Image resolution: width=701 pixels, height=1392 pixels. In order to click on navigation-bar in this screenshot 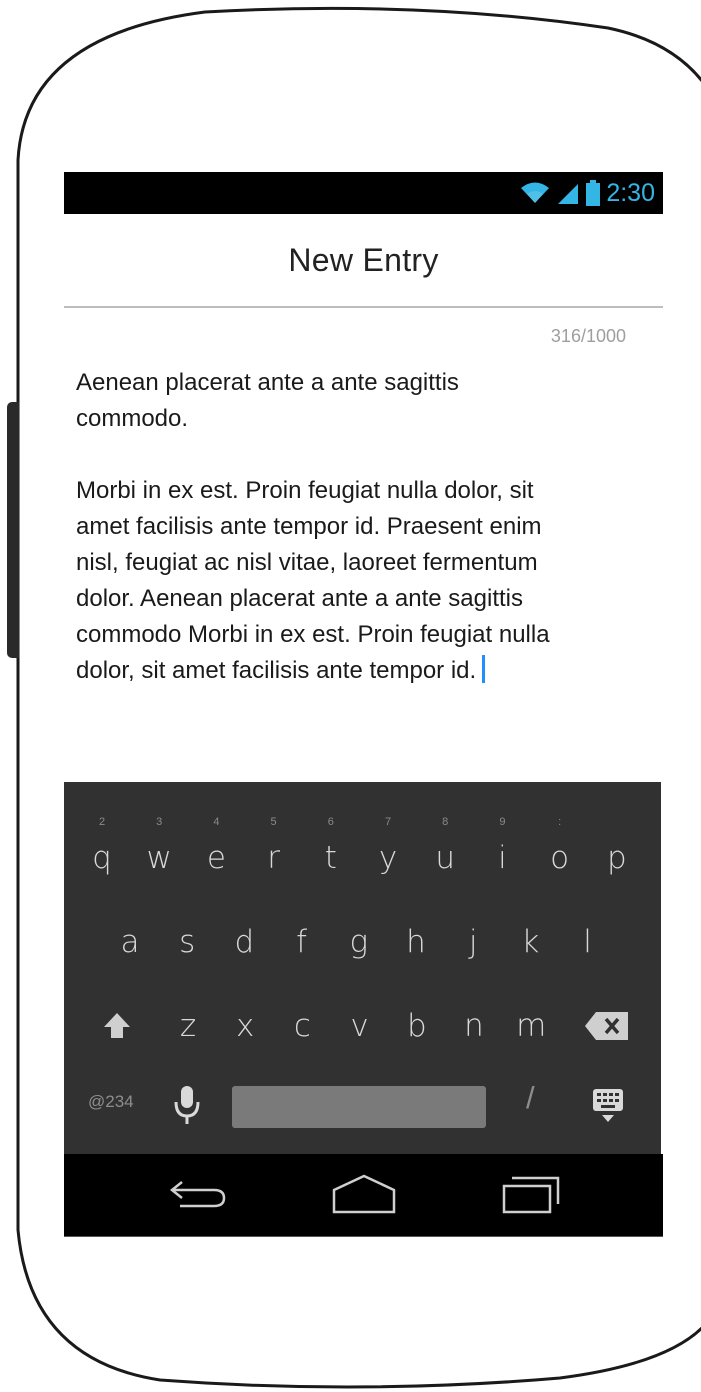, I will do `click(363, 1195)`.